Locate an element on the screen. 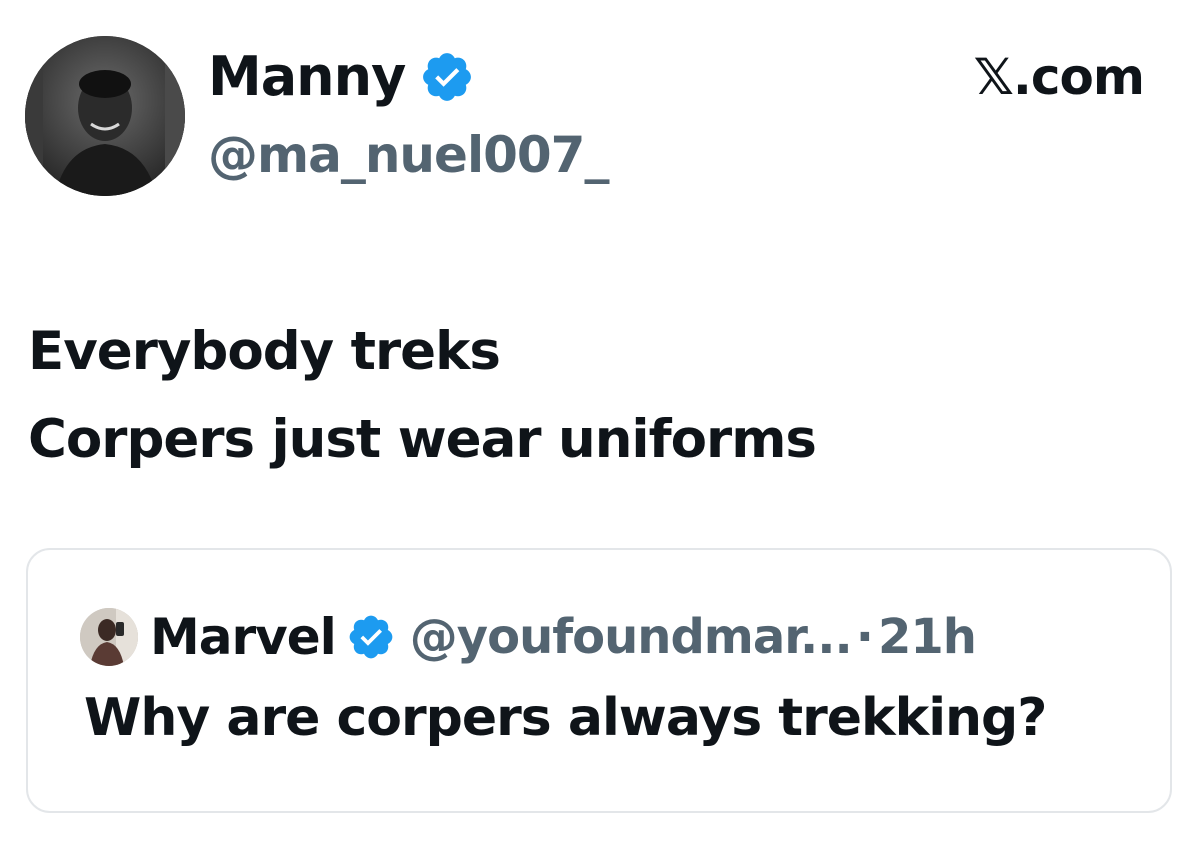 The width and height of the screenshot is (1200, 850). quoted-tweet-timestamp: 21h is located at coordinates (927, 637).